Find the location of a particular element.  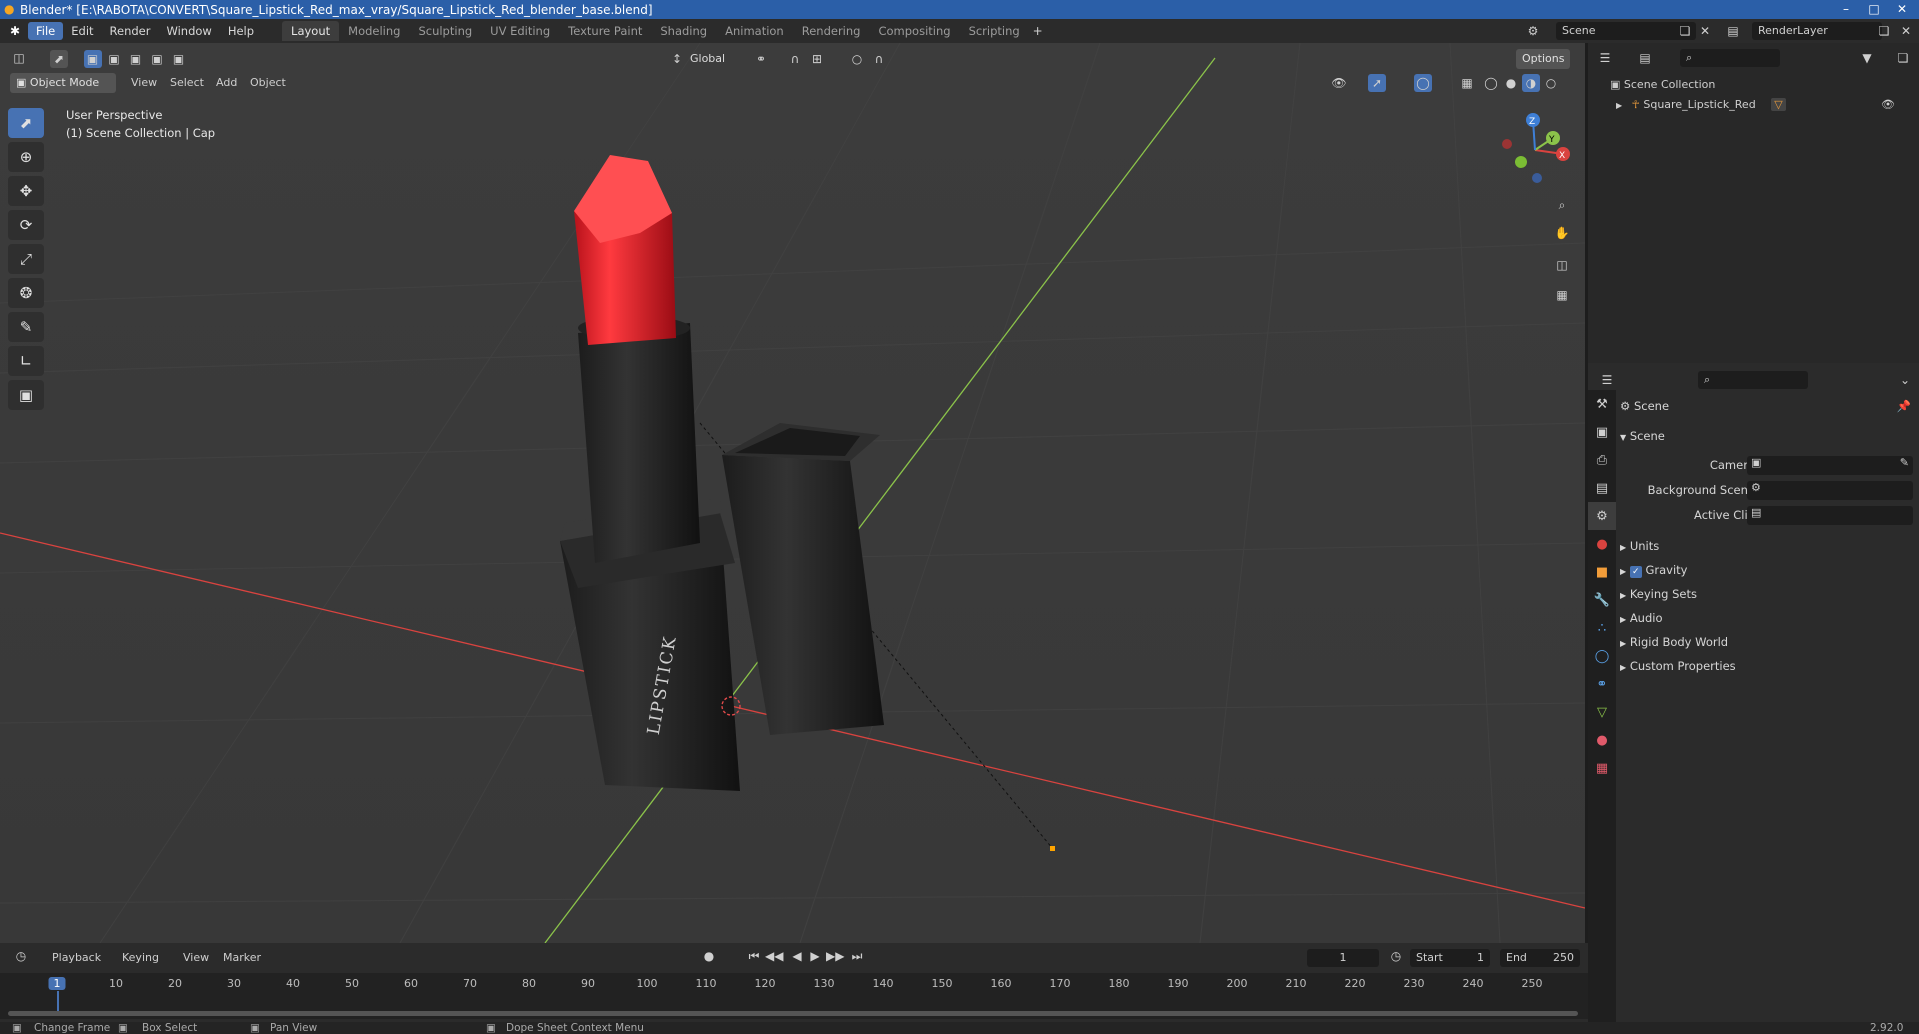

tab-compositing: Compositing is located at coordinates (914, 31).